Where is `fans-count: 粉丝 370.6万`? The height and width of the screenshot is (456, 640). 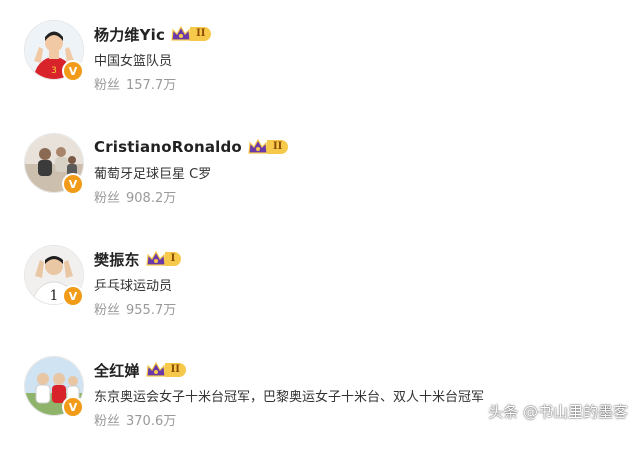 fans-count: 粉丝 370.6万 is located at coordinates (135, 419).